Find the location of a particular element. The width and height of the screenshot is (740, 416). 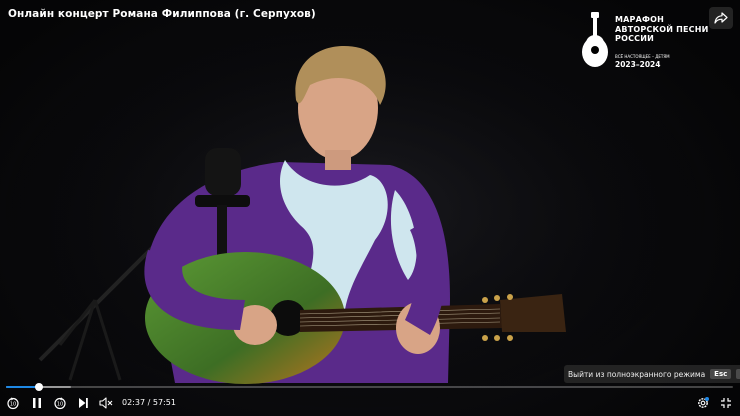

time-display: 02:37 / 57:51 is located at coordinates (149, 402).